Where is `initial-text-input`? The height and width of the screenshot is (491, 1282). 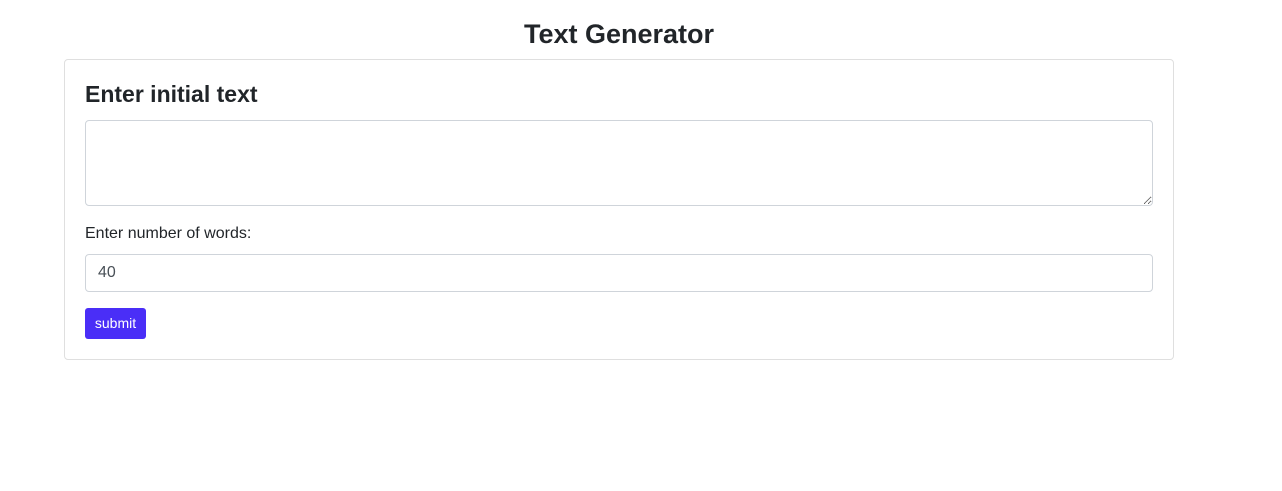
initial-text-input is located at coordinates (619, 163).